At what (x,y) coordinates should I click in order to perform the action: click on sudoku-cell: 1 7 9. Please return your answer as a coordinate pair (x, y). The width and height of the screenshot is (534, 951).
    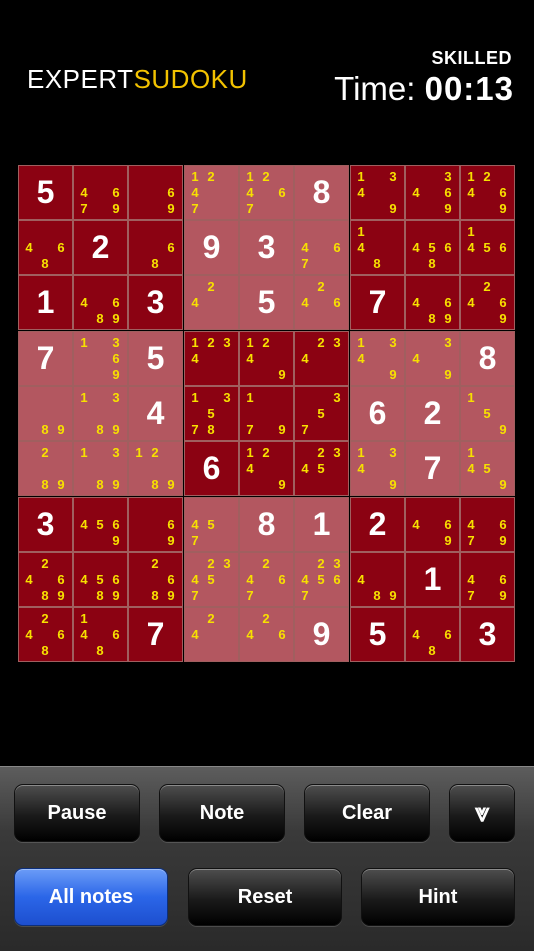
    Looking at the image, I should click on (266, 413).